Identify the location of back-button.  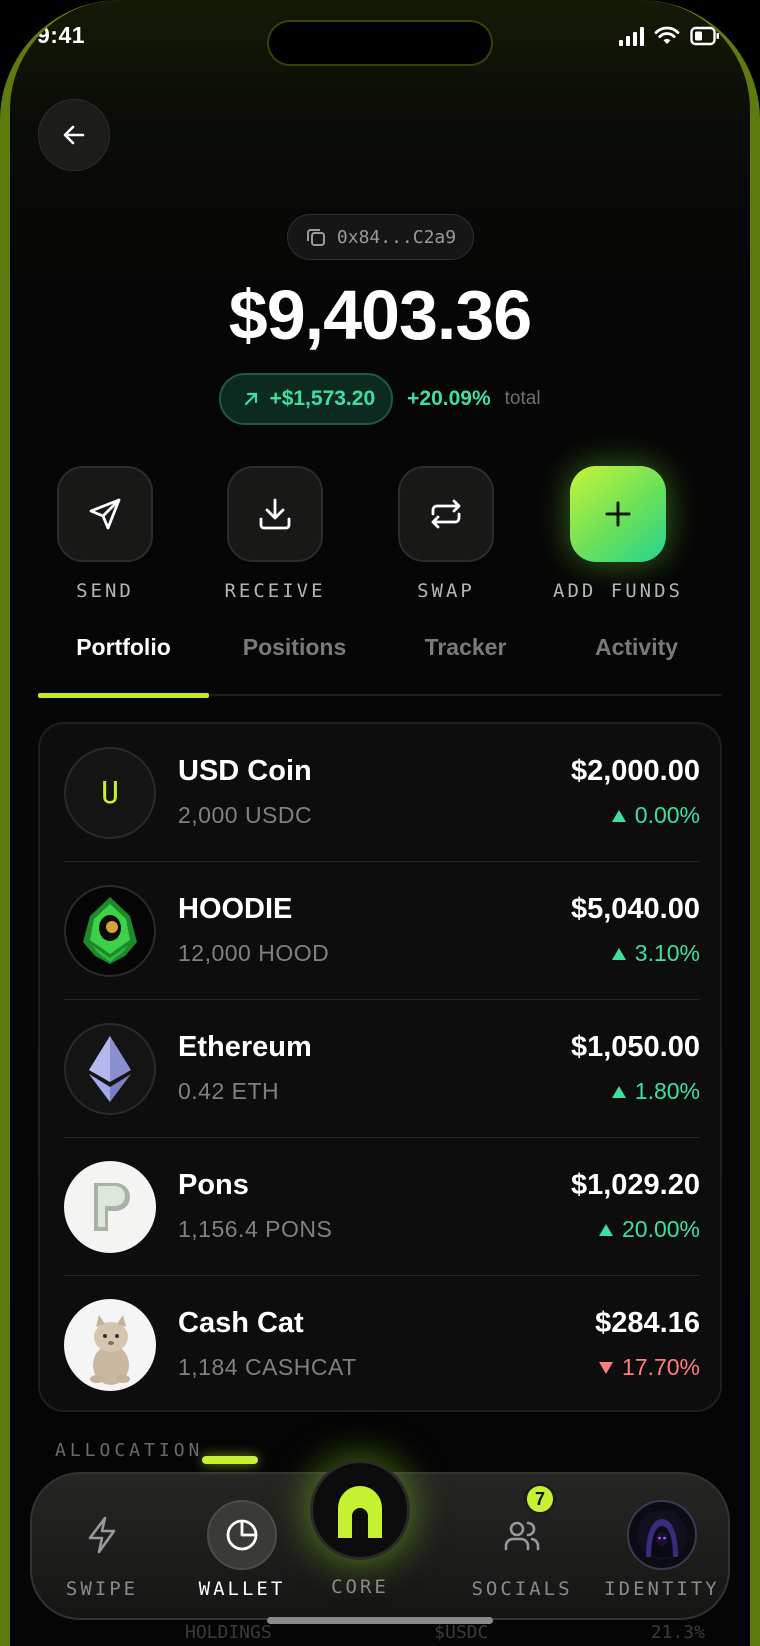
(74, 135).